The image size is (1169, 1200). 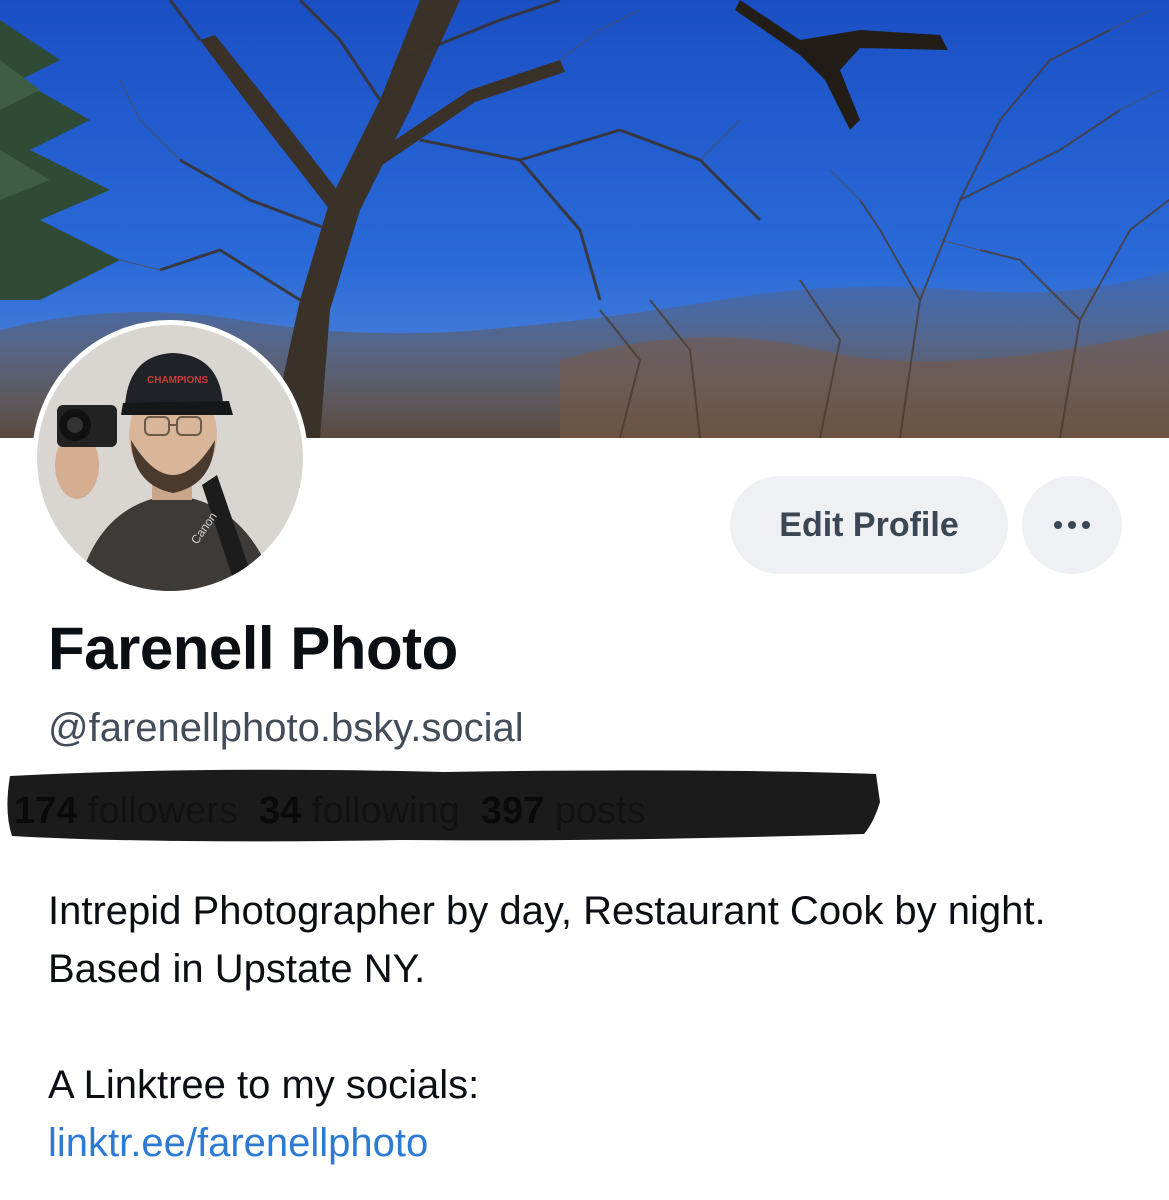 I want to click on bio-linktree-label: A Linktree to my socials:, so click(x=264, y=1085).